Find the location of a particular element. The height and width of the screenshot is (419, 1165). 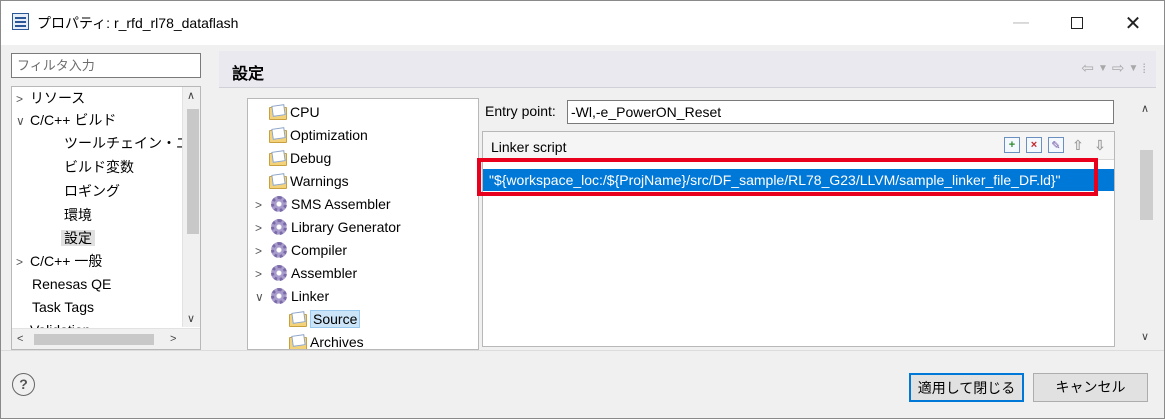

delete-icon: × is located at coordinates (1034, 145).